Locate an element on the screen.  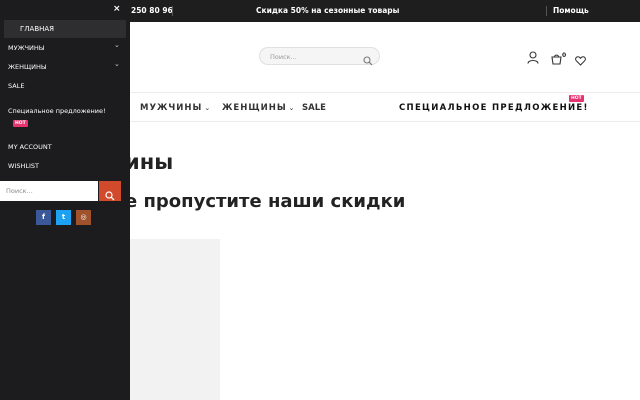
phone-number: 250 80 96 is located at coordinates (152, 10).